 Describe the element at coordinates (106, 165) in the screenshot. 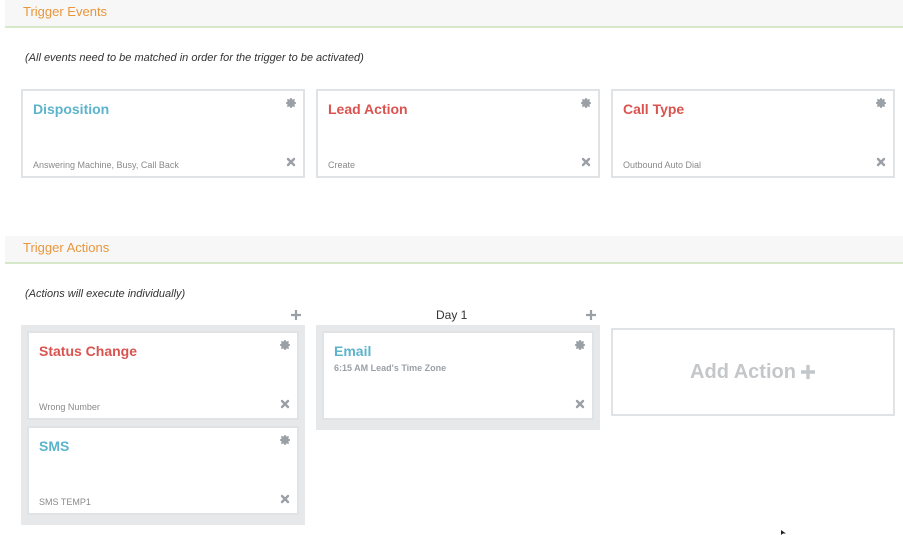

I see `event-card-subtitle: Answering Machine, Busy, Call Back` at that location.